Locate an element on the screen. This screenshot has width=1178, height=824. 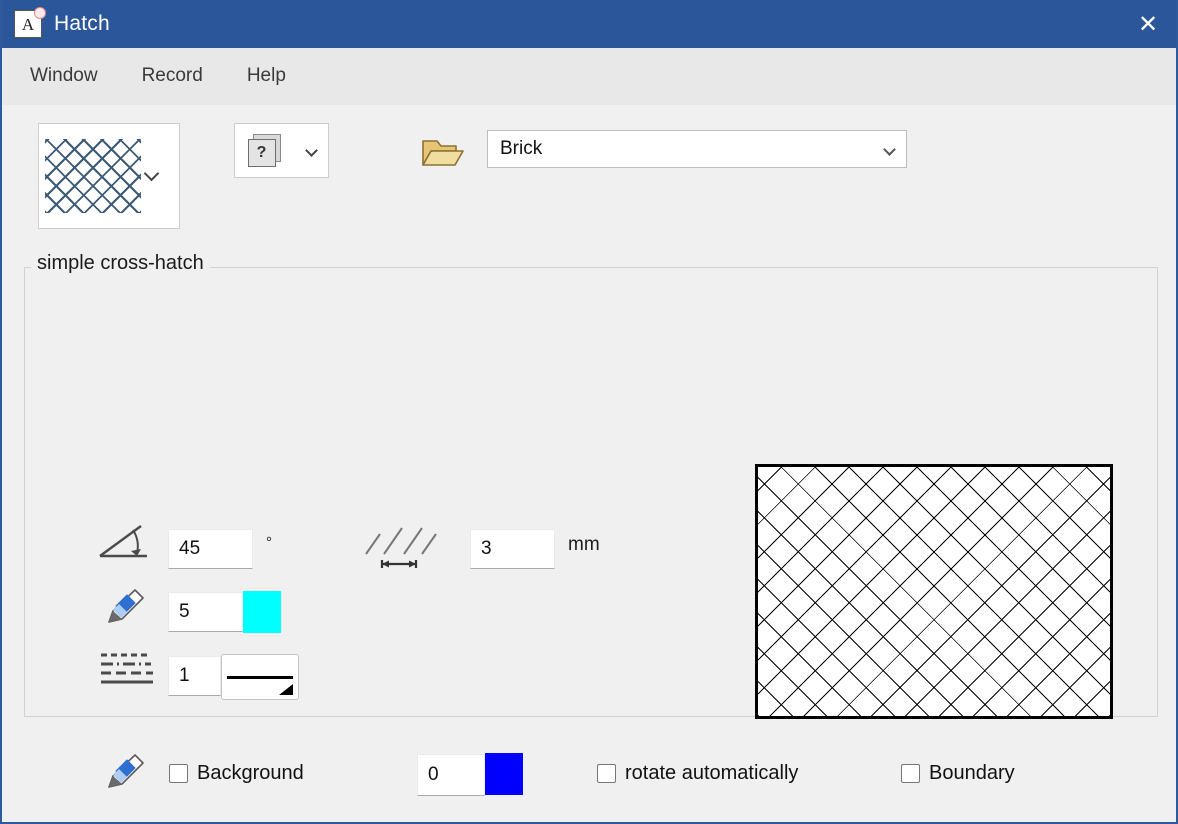
boundary-label: Boundary is located at coordinates (972, 773).